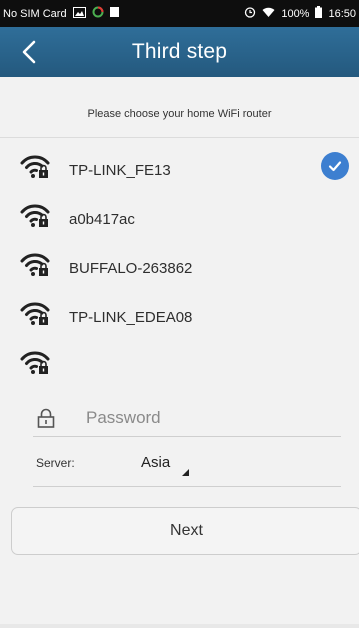 Image resolution: width=359 pixels, height=628 pixels. What do you see at coordinates (102, 219) in the screenshot?
I see `wifi-ssid: a0b417ac` at bounding box center [102, 219].